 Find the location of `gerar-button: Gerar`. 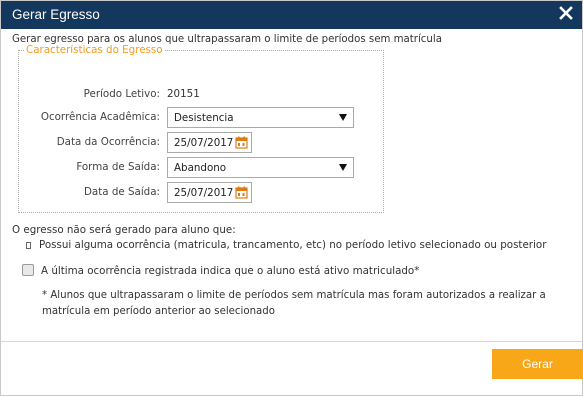

gerar-button: Gerar is located at coordinates (537, 364).